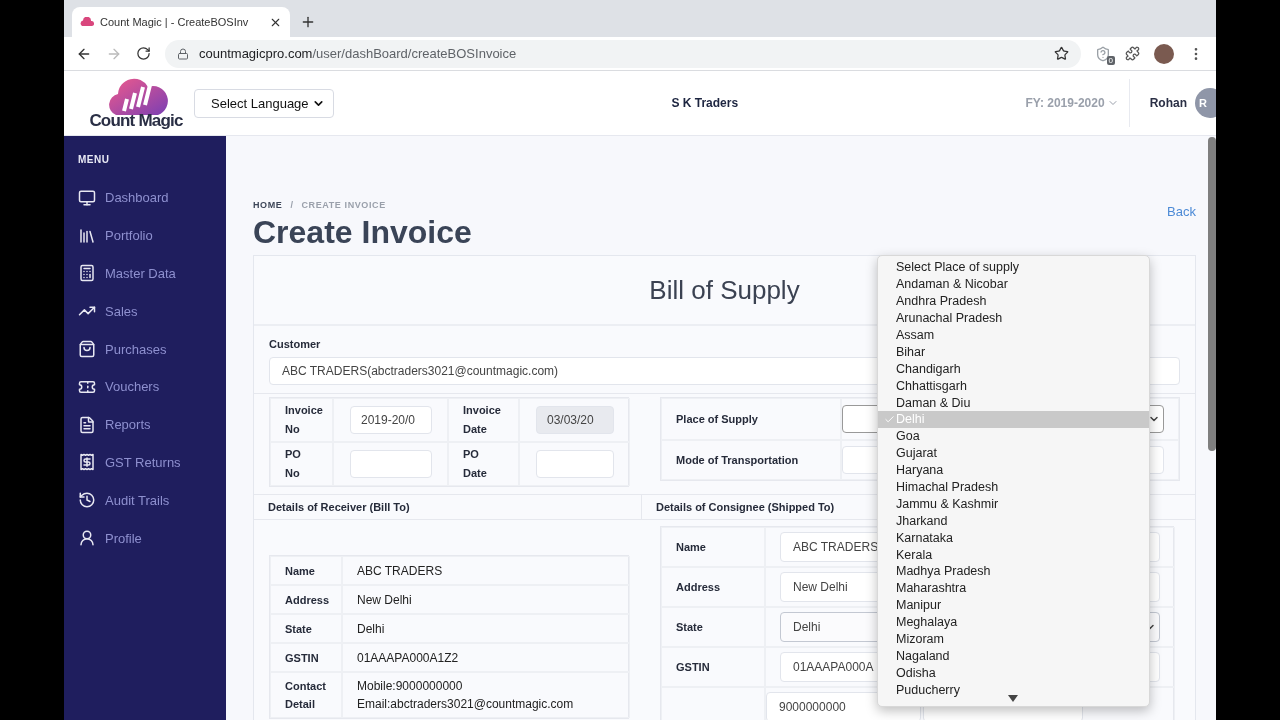  Describe the element at coordinates (400, 571) in the screenshot. I see `field-value: ABC TRADERS` at that location.